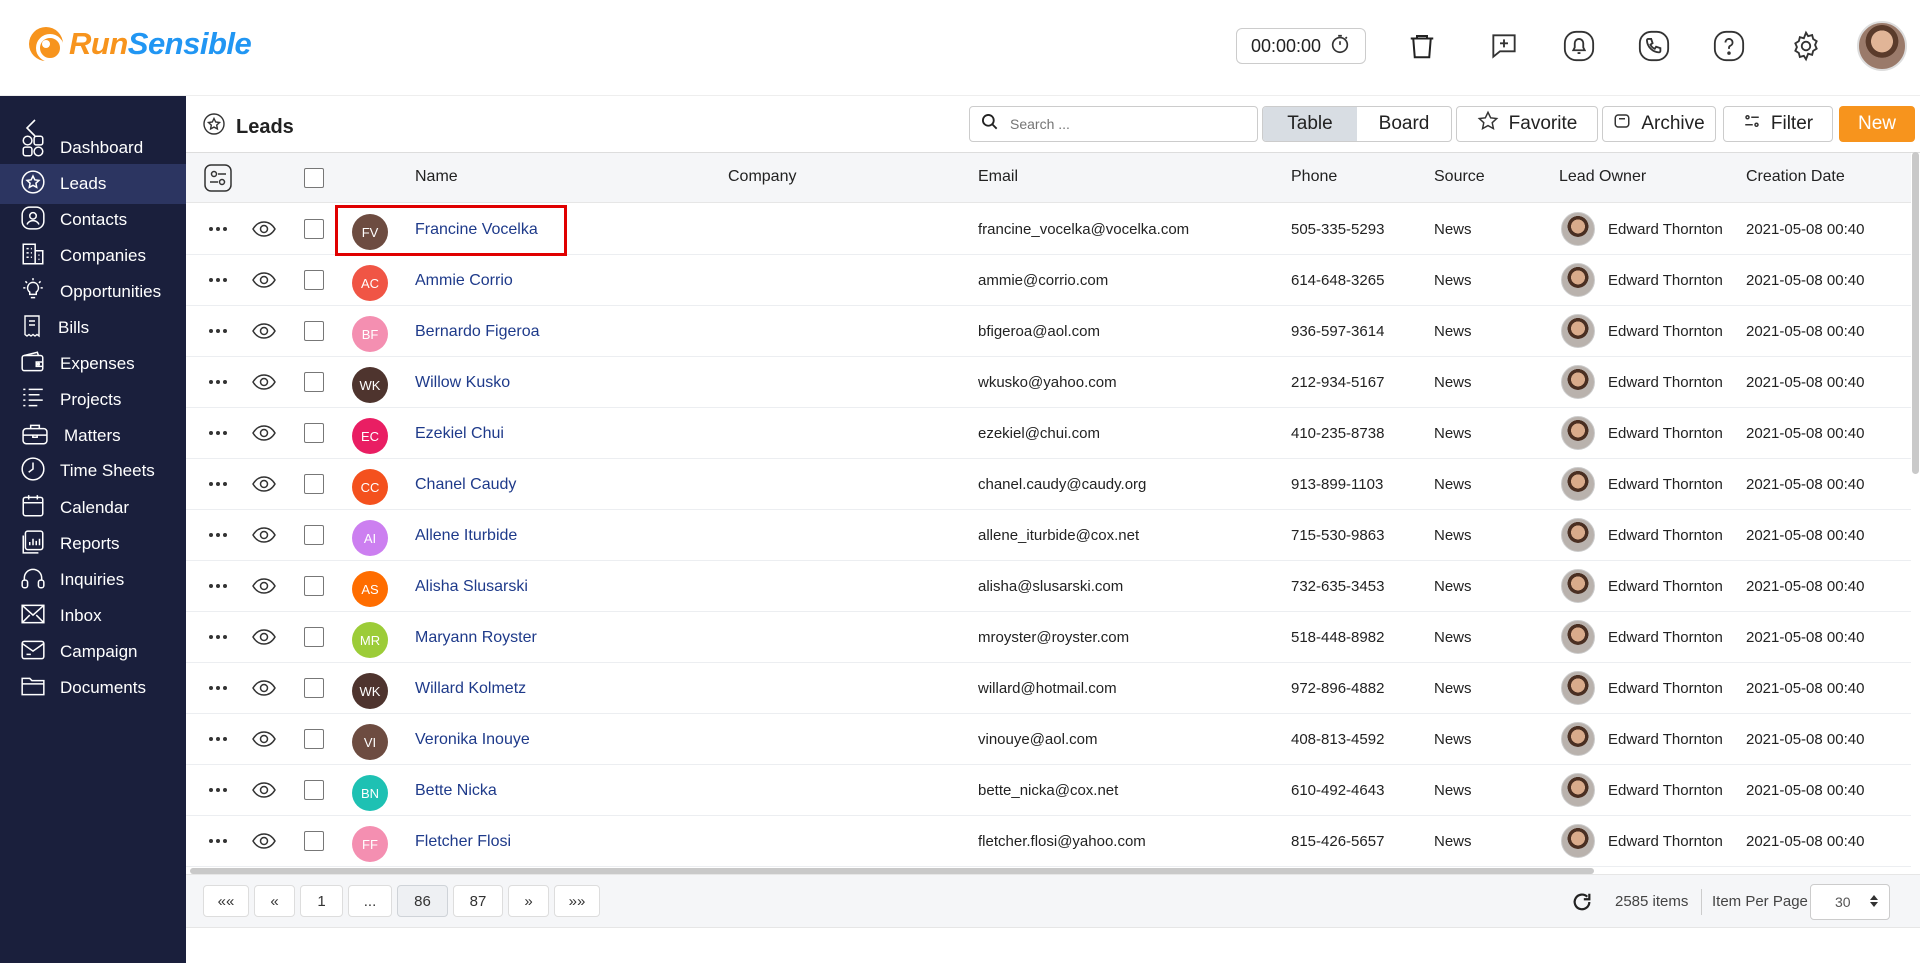 The image size is (1920, 963). Describe the element at coordinates (998, 177) in the screenshot. I see `column-email: Email` at that location.